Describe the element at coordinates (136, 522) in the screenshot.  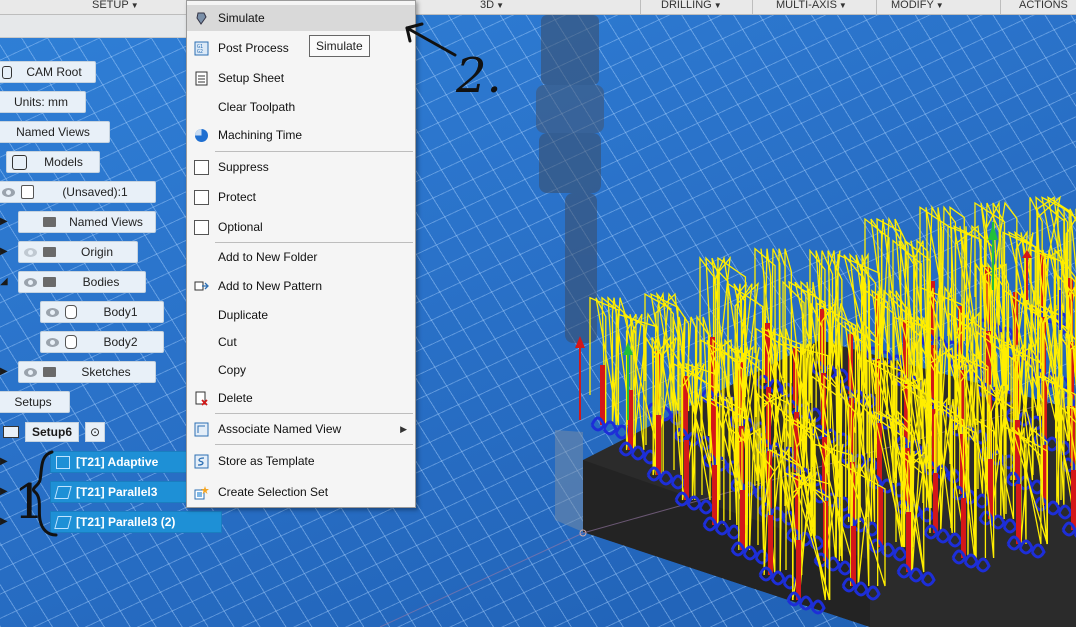
I see `tree-node-op-parallel3-2: [T21] Parallel3 (2)` at that location.